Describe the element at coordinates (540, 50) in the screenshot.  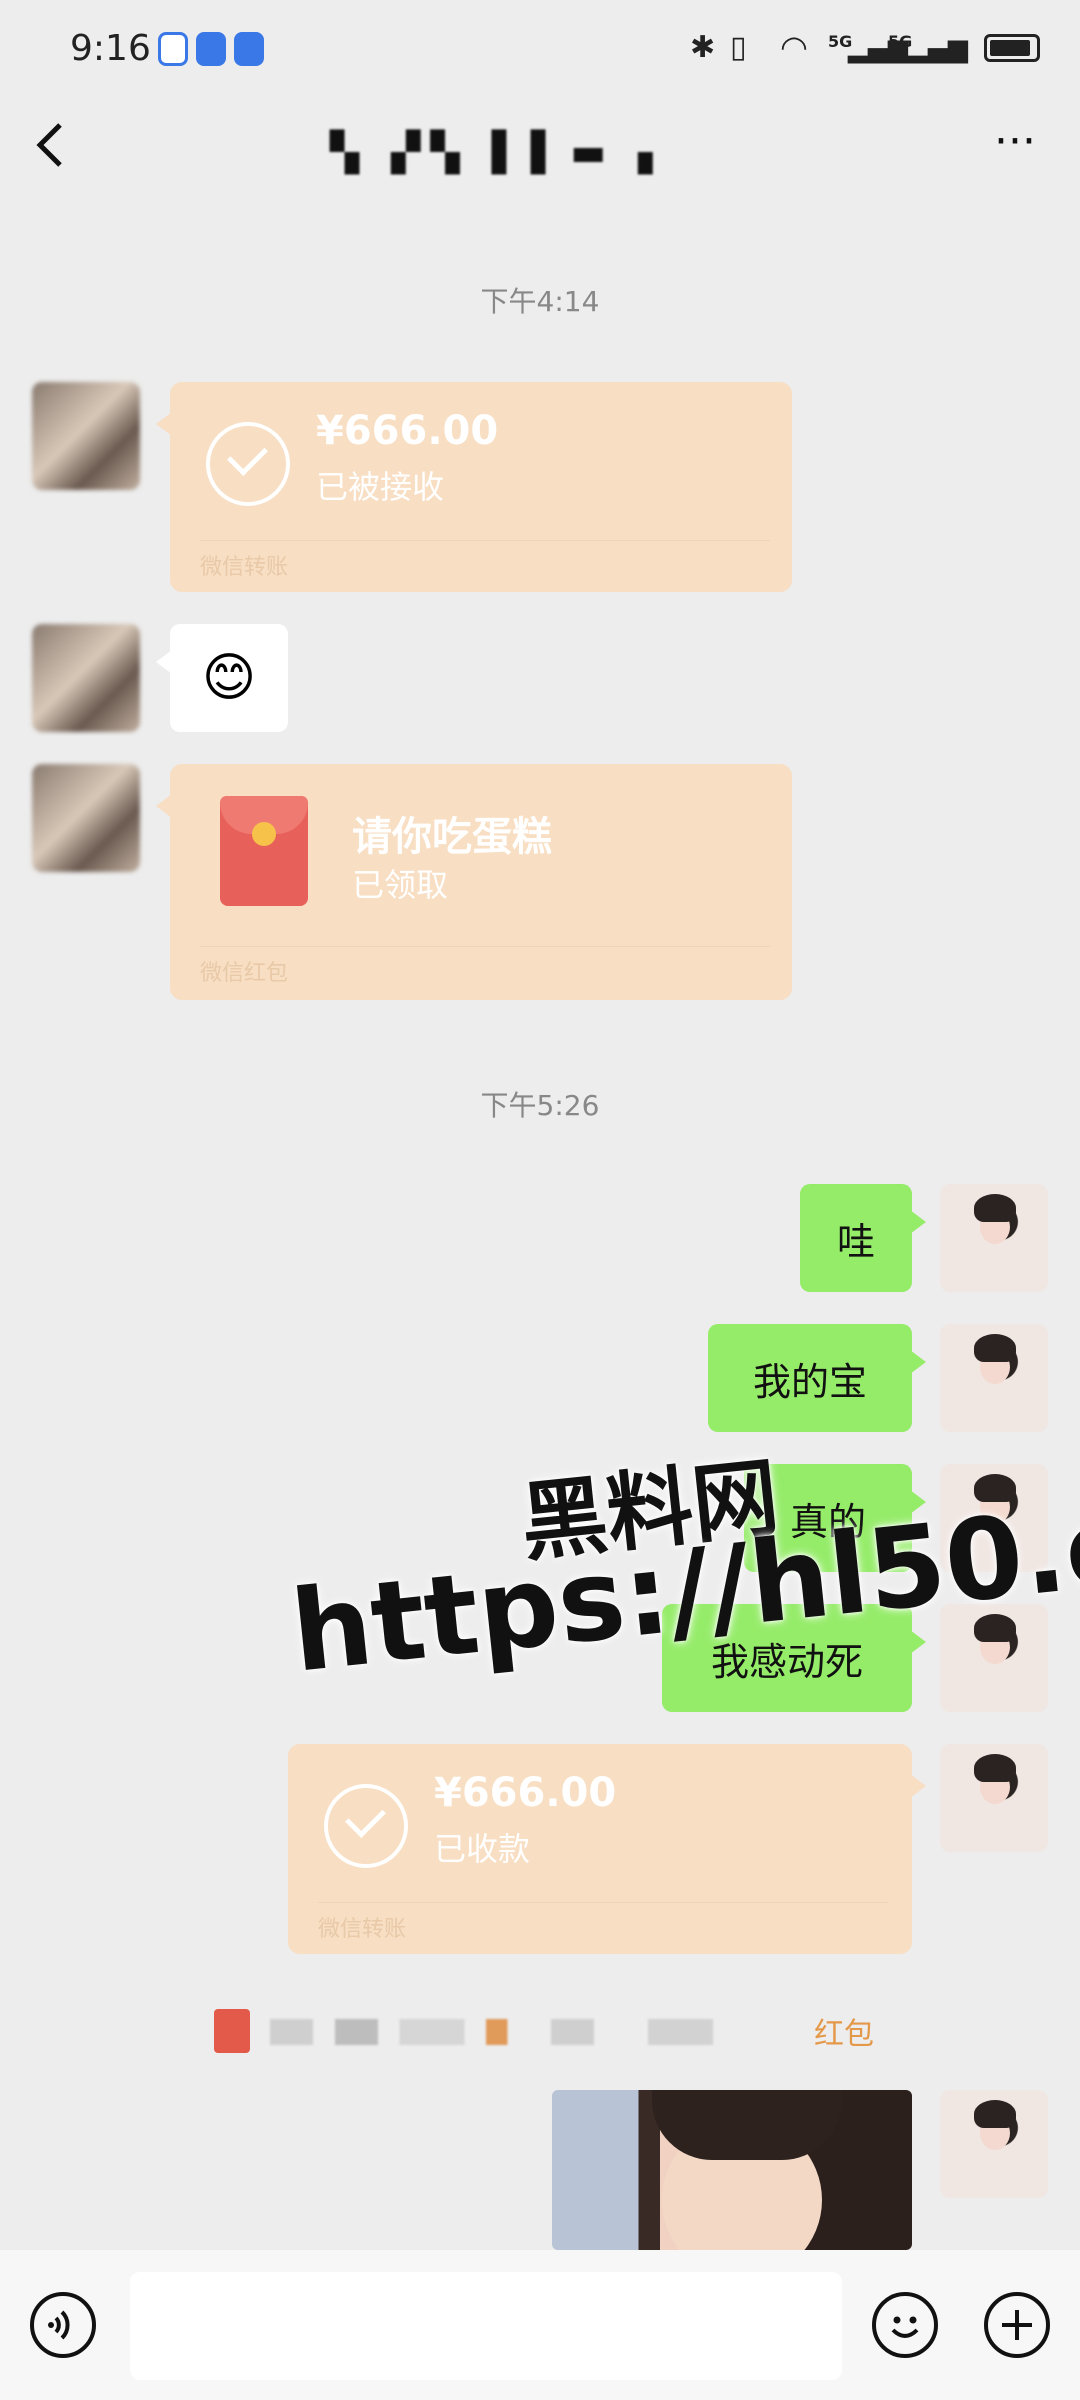
I see `status-bar: 9:16 ✱ ▯ ◠ 5G ▂▄▆ 5G ▂▄▆` at that location.